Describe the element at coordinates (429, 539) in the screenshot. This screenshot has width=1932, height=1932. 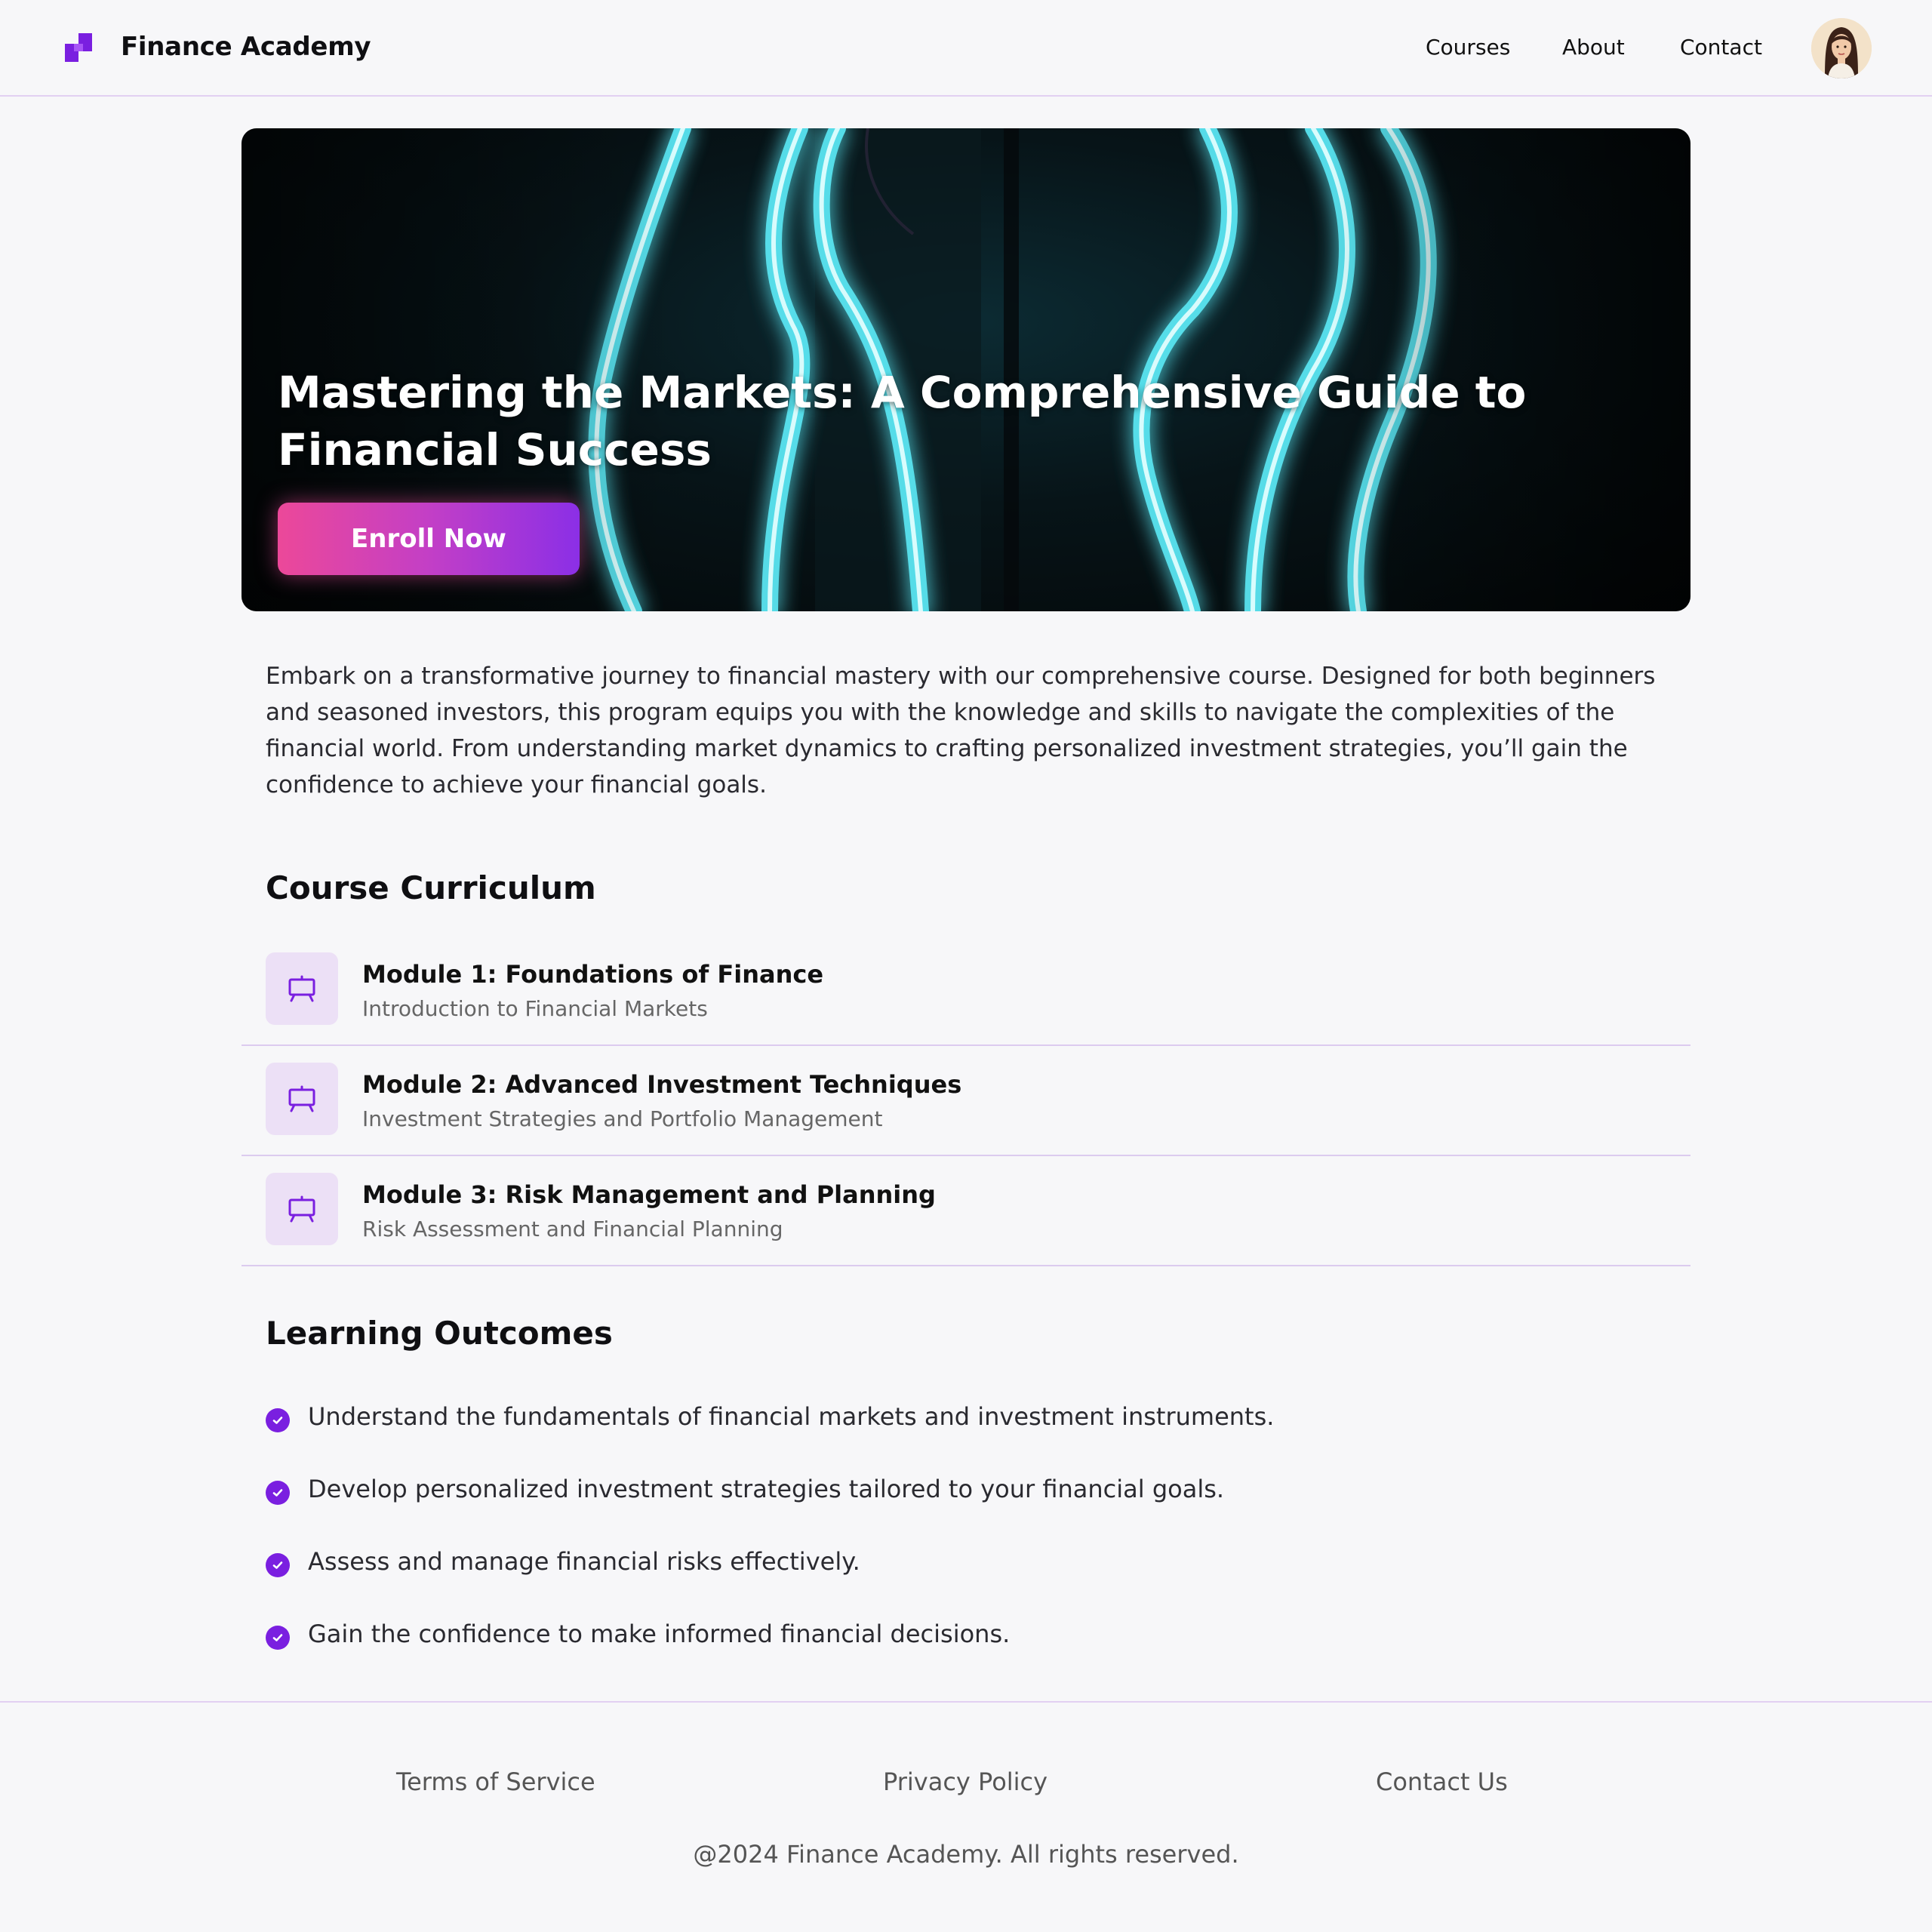
I see `enroll-now-button: Enroll Now` at that location.